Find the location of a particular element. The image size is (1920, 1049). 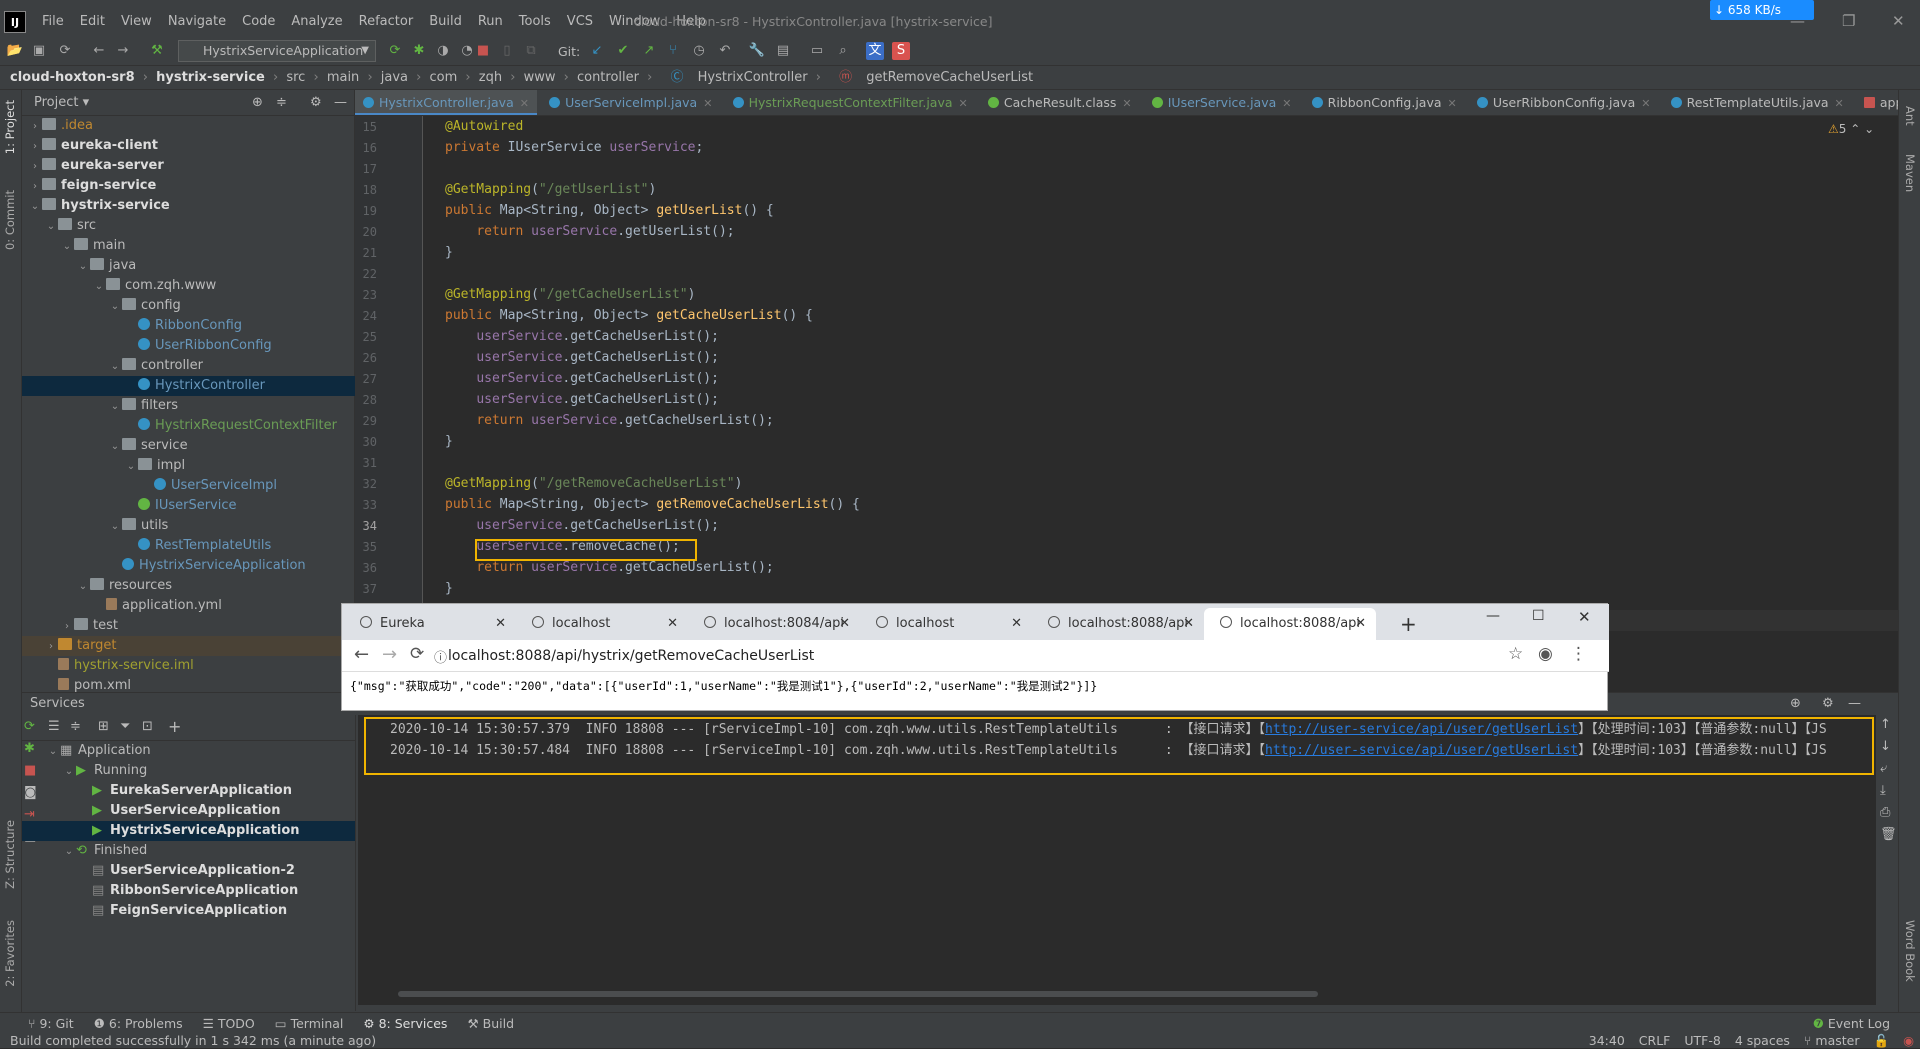

menu-refactor: Refactor is located at coordinates (386, 21).